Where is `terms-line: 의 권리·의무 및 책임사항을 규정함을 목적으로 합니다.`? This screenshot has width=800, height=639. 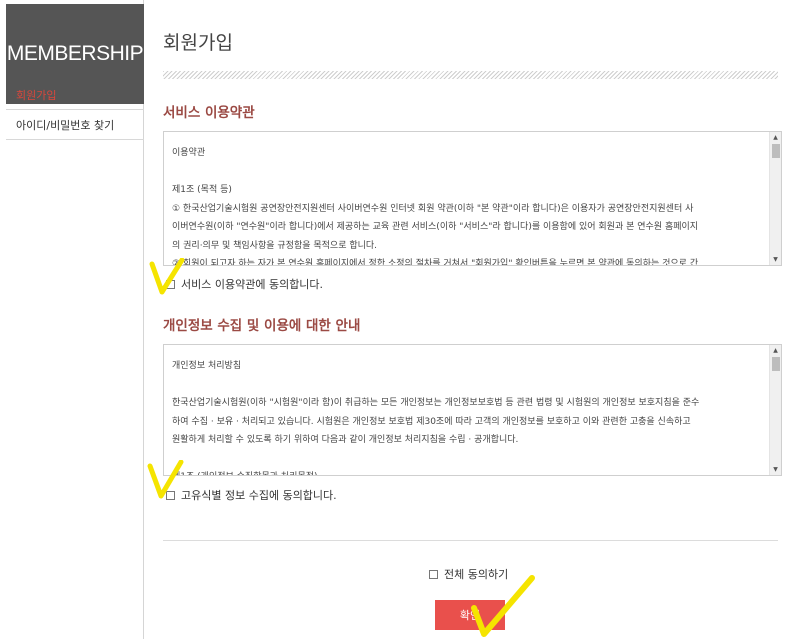
terms-line: 의 권리·의무 및 책임사항을 규정함을 목적으로 합니다. is located at coordinates (275, 245).